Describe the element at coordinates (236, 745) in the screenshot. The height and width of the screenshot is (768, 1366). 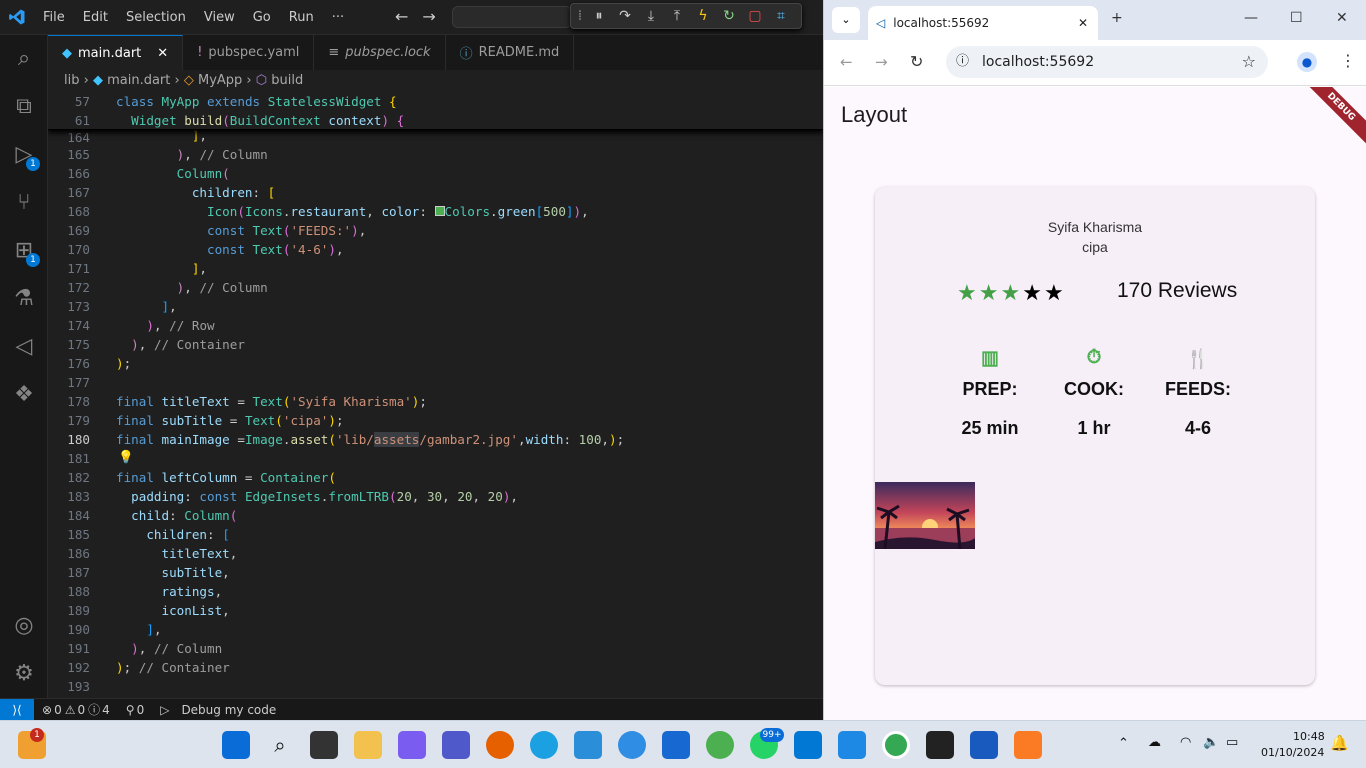
I see `start-windows-icon` at that location.